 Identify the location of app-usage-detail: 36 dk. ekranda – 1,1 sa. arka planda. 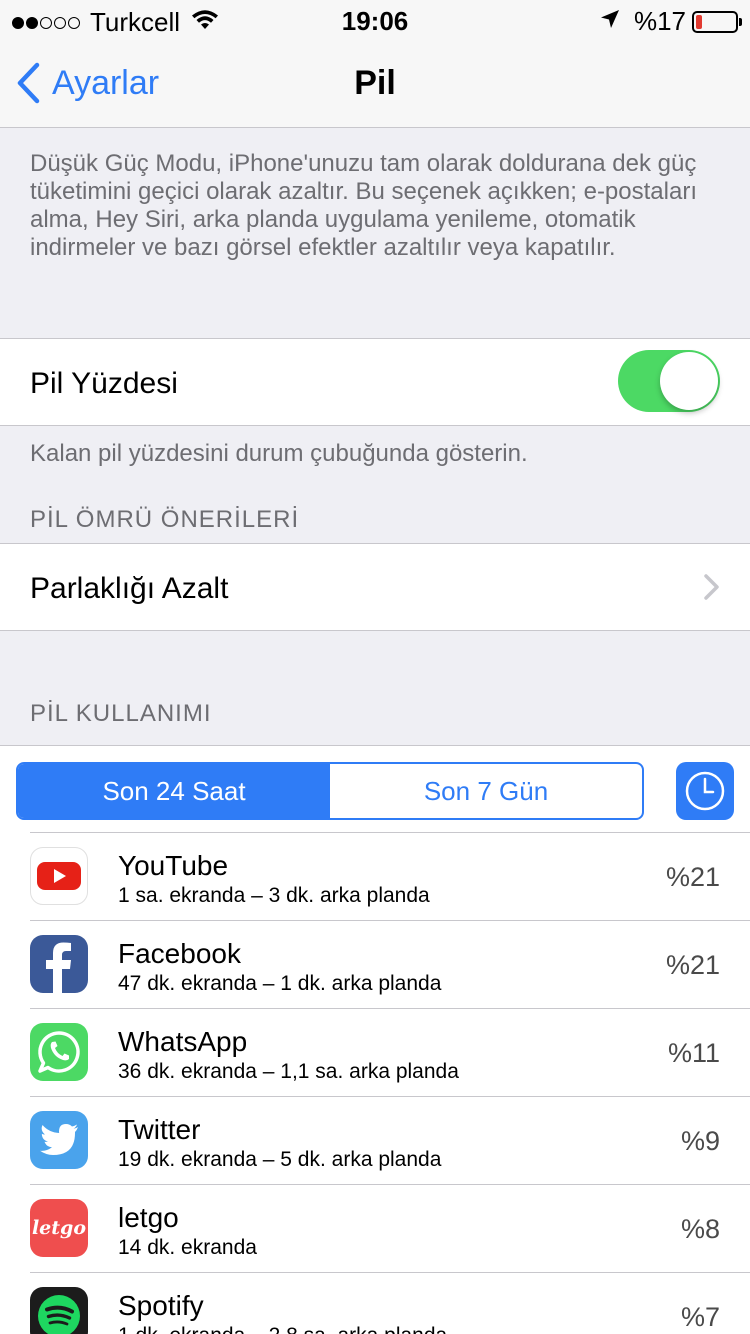
(288, 1071).